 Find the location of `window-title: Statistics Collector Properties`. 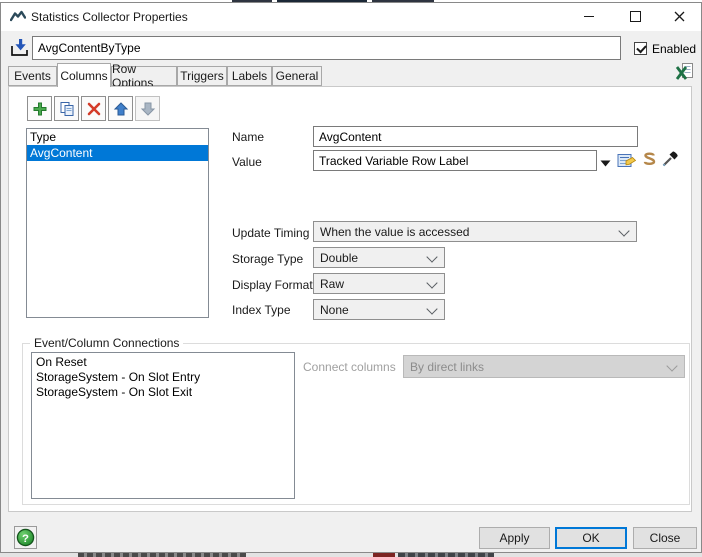

window-title: Statistics Collector Properties is located at coordinates (109, 17).